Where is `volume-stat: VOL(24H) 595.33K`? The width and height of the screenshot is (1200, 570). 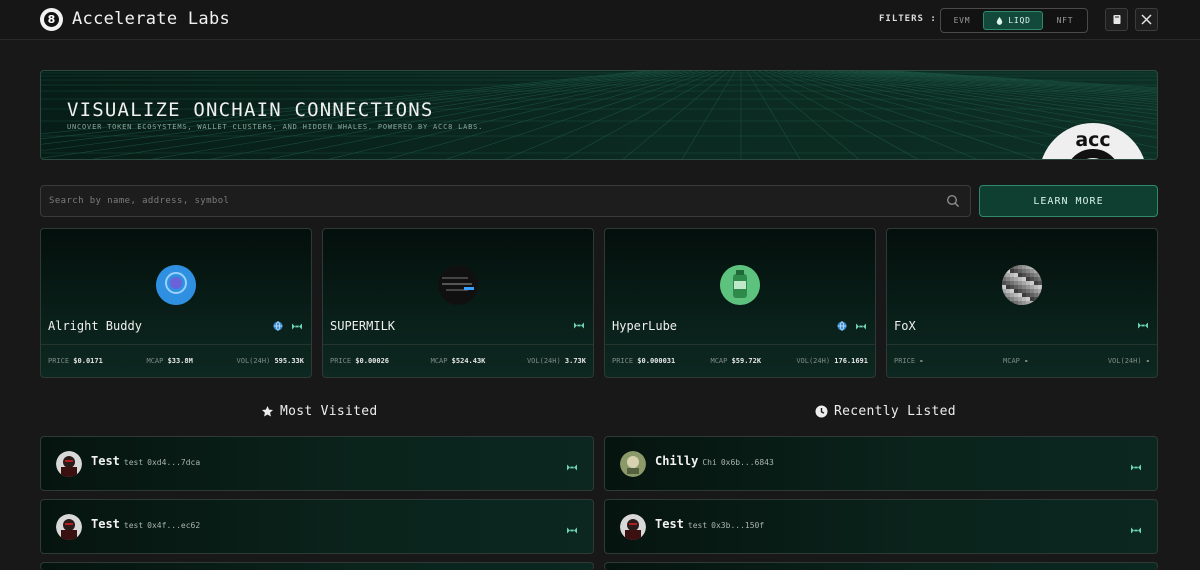 volume-stat: VOL(24H) 595.33K is located at coordinates (270, 361).